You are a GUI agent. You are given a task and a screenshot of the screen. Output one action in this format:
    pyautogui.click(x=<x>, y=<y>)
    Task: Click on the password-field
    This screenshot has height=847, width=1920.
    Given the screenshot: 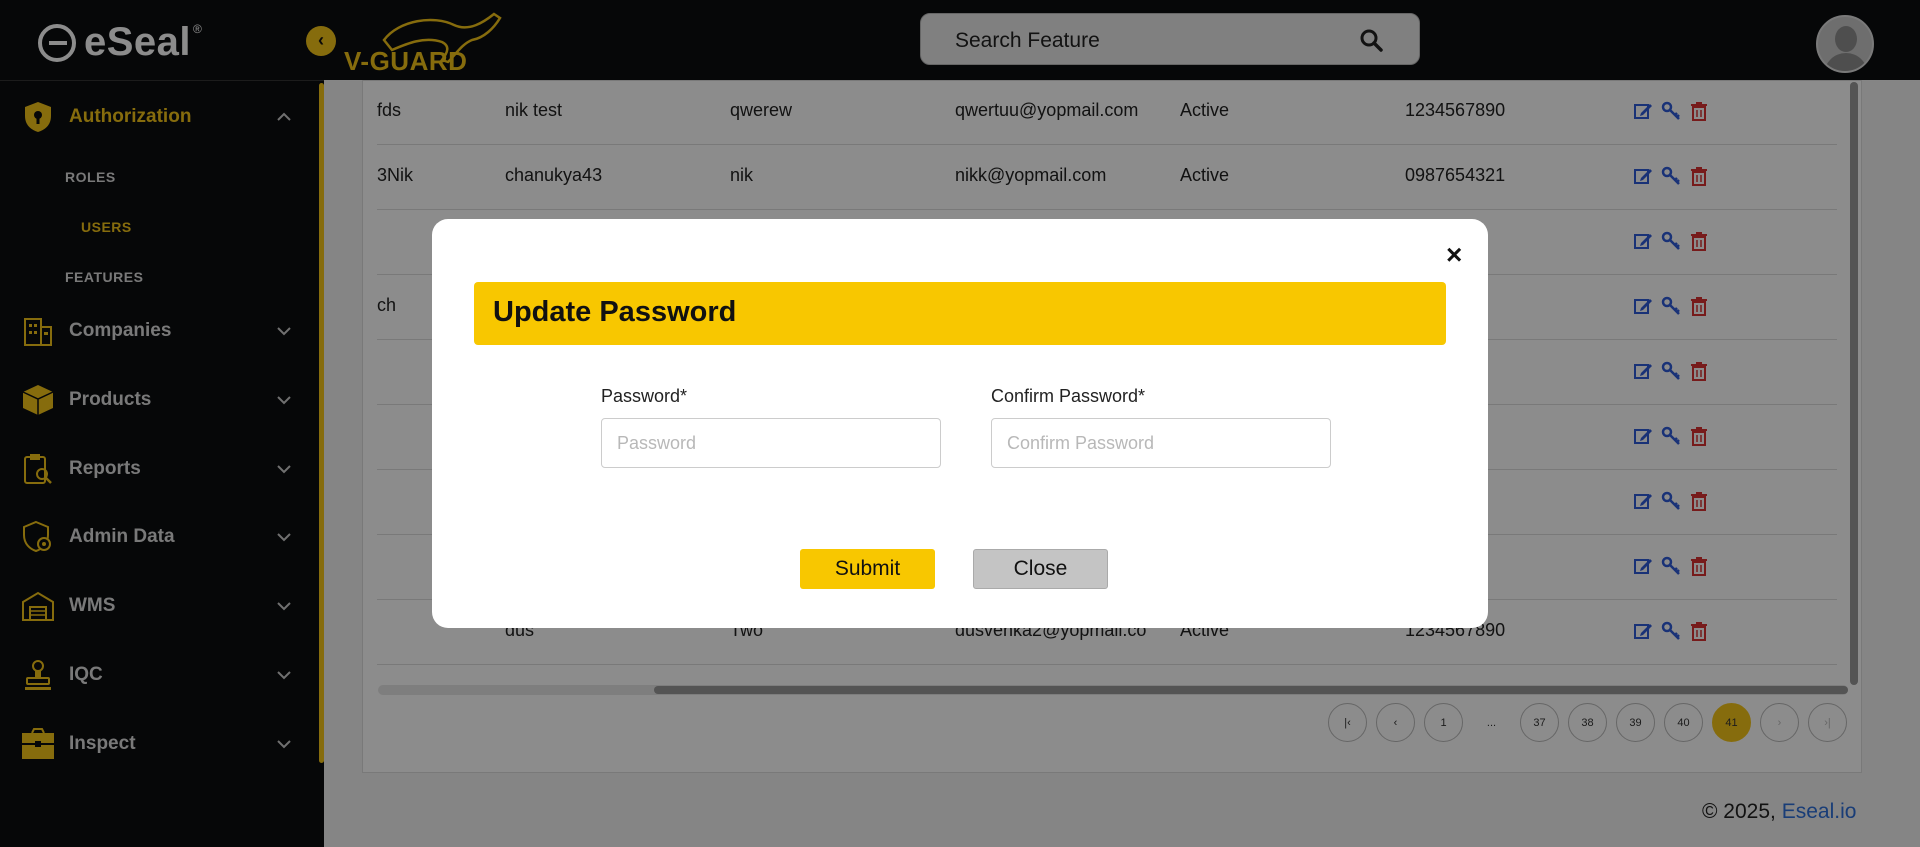 What is the action you would take?
    pyautogui.click(x=771, y=443)
    